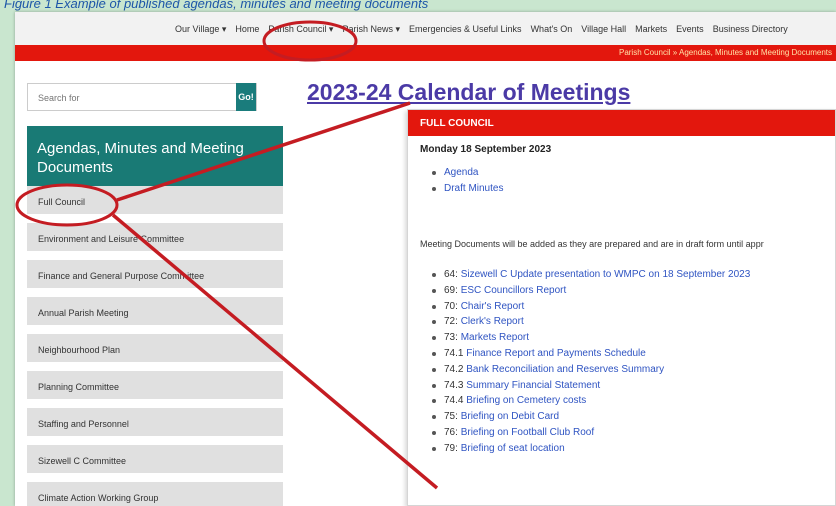 This screenshot has width=836, height=506. I want to click on sidebar-item-full-council: Full Council, so click(155, 201).